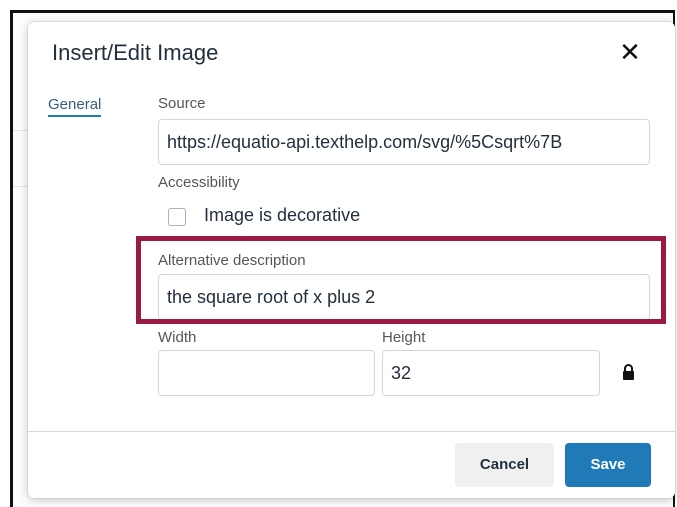 Image resolution: width=677 pixels, height=507 pixels. I want to click on cancel-button: Cancel, so click(504, 465).